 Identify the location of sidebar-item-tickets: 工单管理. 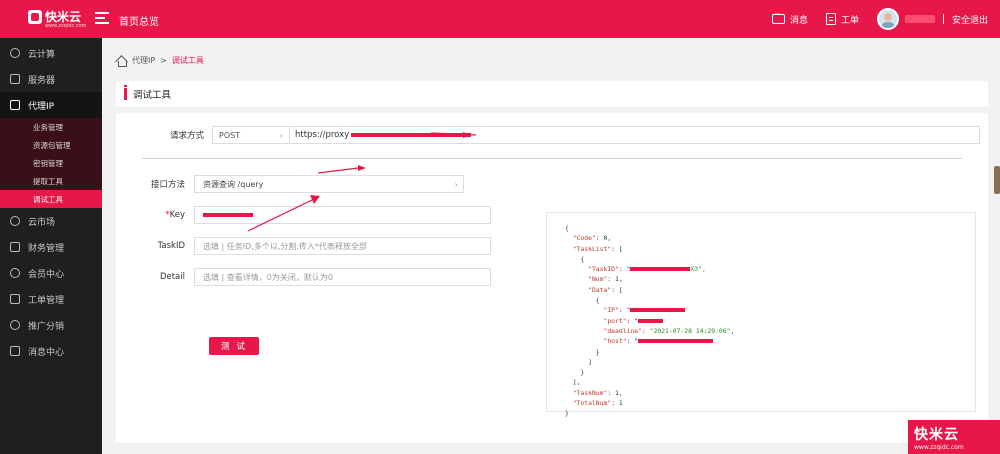
(51, 299).